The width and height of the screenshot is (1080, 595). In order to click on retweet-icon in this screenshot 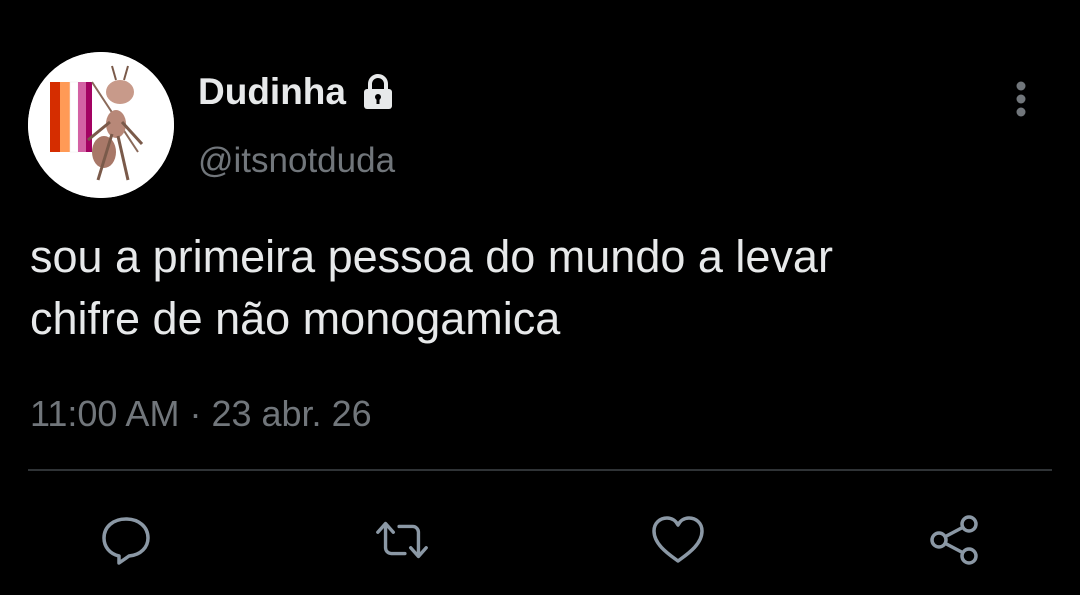, I will do `click(402, 540)`.